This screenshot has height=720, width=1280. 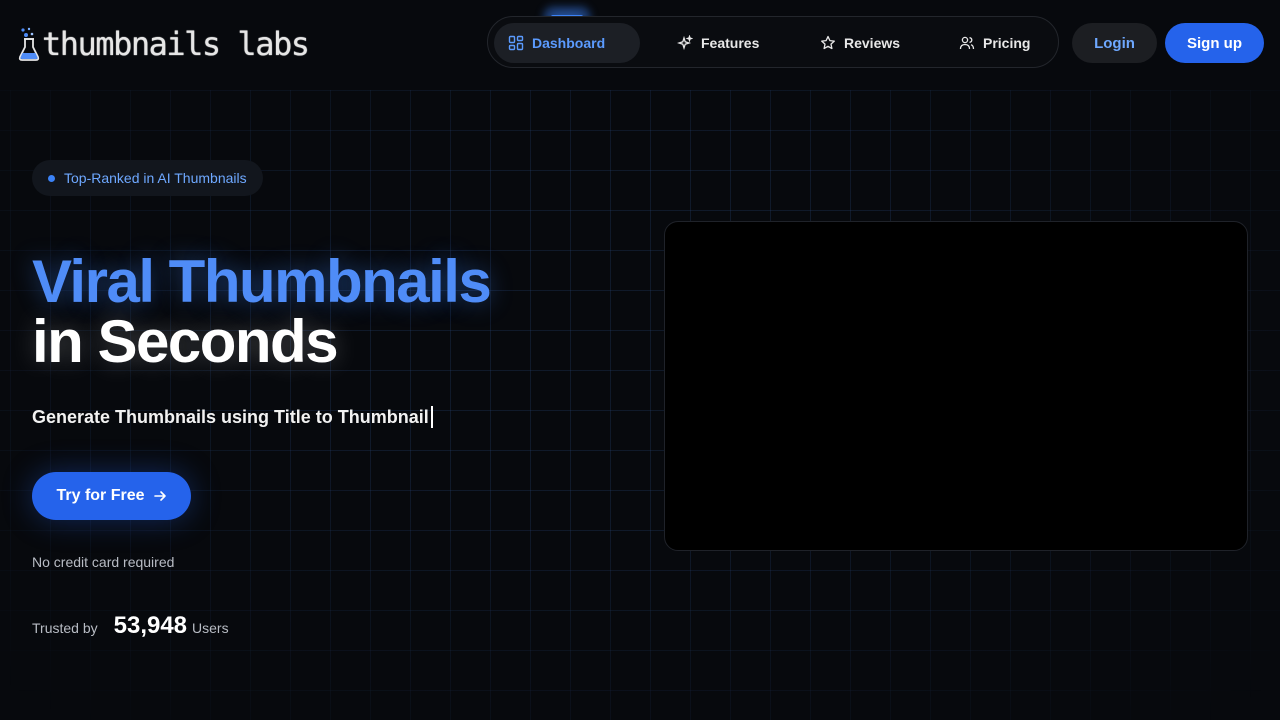 What do you see at coordinates (210, 628) in the screenshot?
I see `user-count-unit: Users` at bounding box center [210, 628].